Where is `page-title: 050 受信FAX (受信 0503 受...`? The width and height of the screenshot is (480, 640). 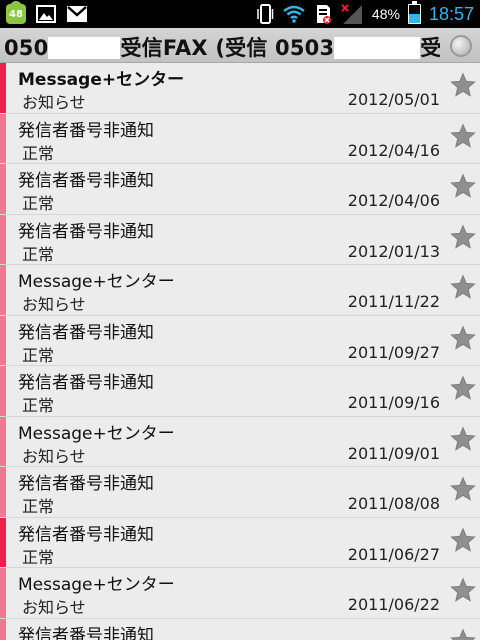
page-title: 050 受信FAX (受信 0503 受... is located at coordinates (222, 47).